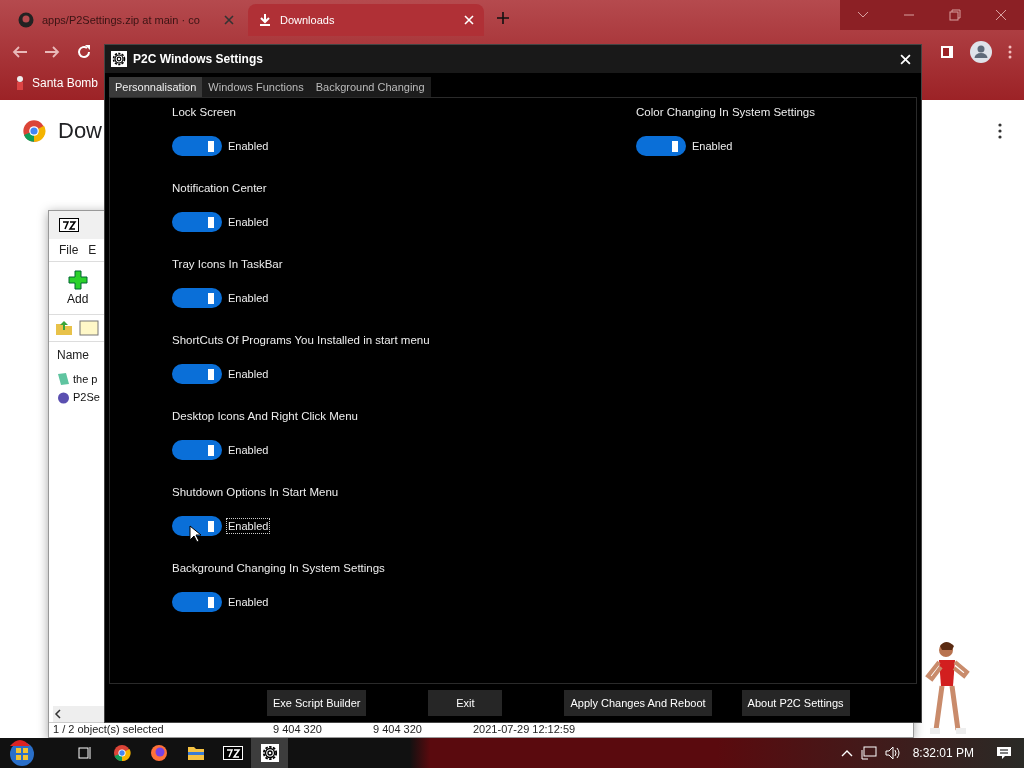 The height and width of the screenshot is (768, 1024). I want to click on setting-label: Shutdown Options In Start Menu, so click(256, 492).